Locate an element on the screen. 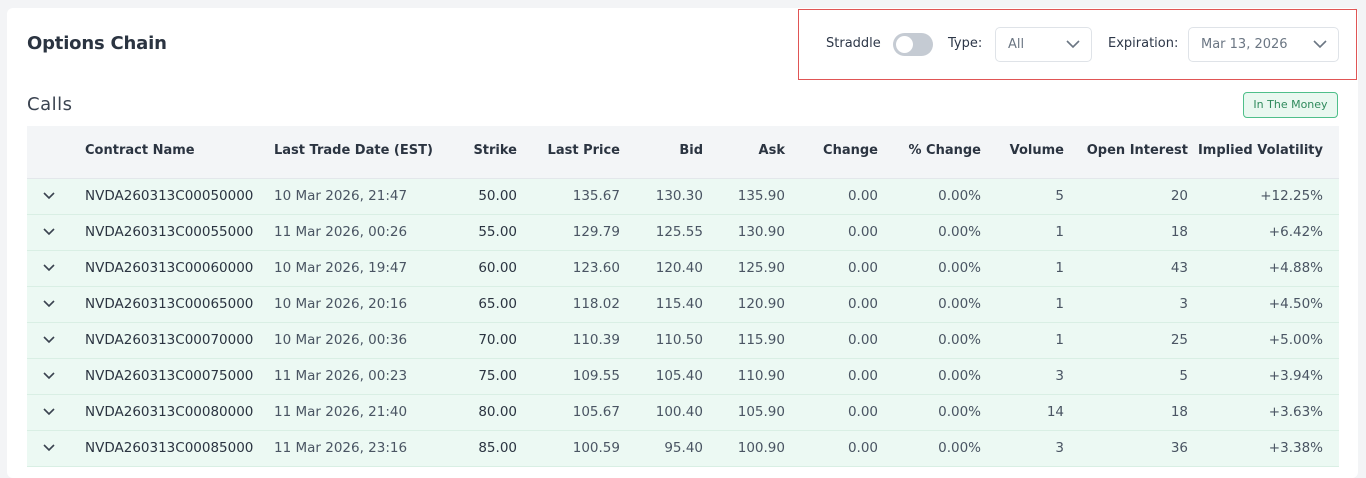 This screenshot has height=478, width=1366. contract-name: NVDA260313C00055000 is located at coordinates (169, 232).